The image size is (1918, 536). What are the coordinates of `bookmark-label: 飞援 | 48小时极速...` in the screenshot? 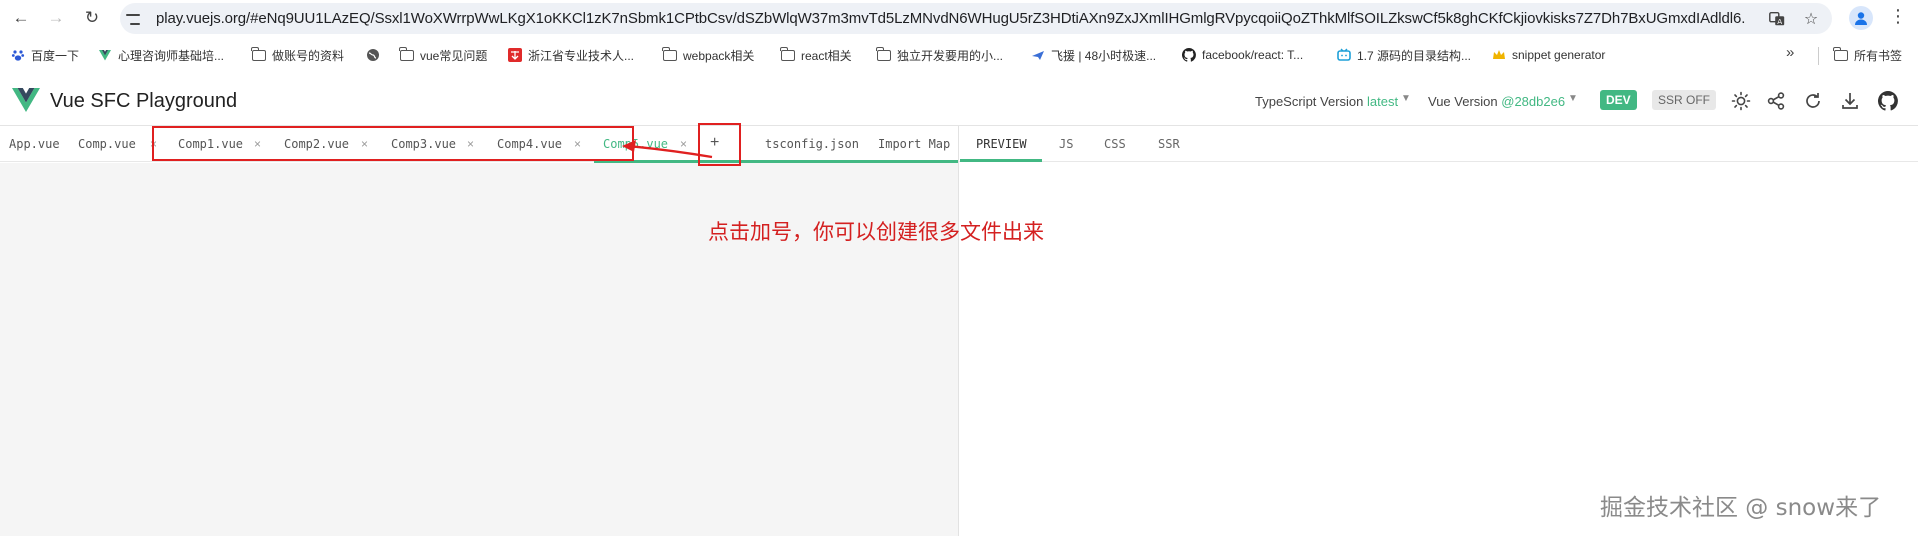 It's located at (1104, 55).